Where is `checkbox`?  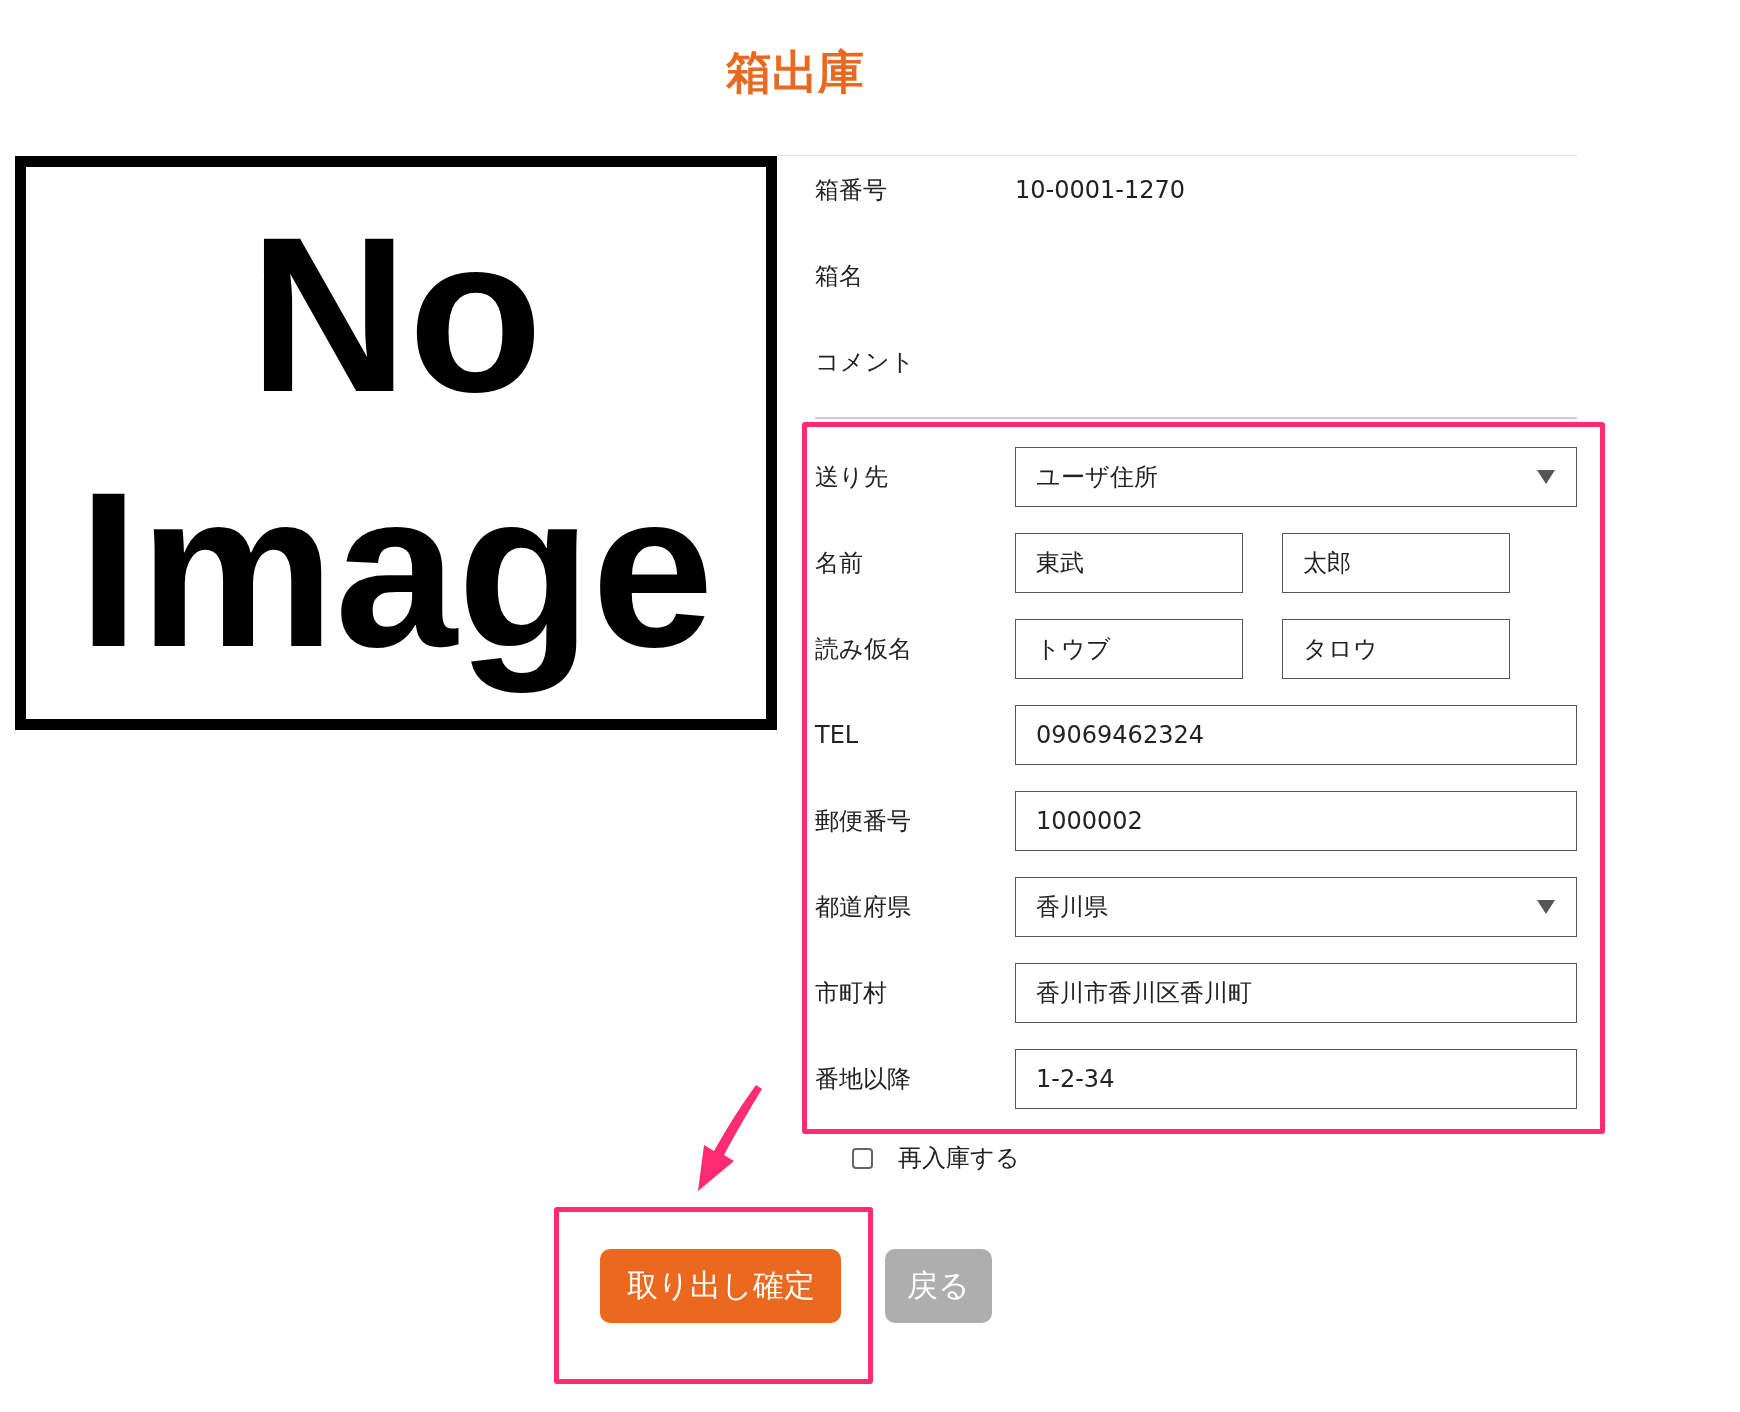
checkbox is located at coordinates (862, 1158).